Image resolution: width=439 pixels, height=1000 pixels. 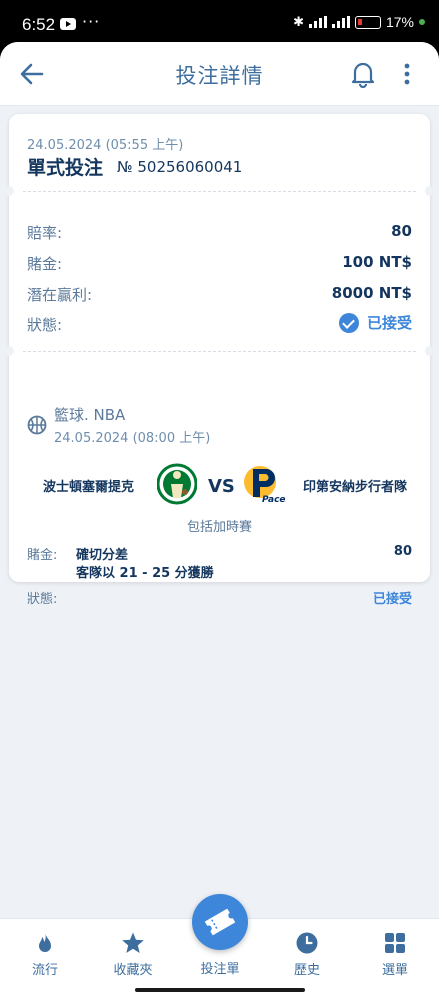 I want to click on nav-favorites: 收藏夾, so click(x=133, y=954).